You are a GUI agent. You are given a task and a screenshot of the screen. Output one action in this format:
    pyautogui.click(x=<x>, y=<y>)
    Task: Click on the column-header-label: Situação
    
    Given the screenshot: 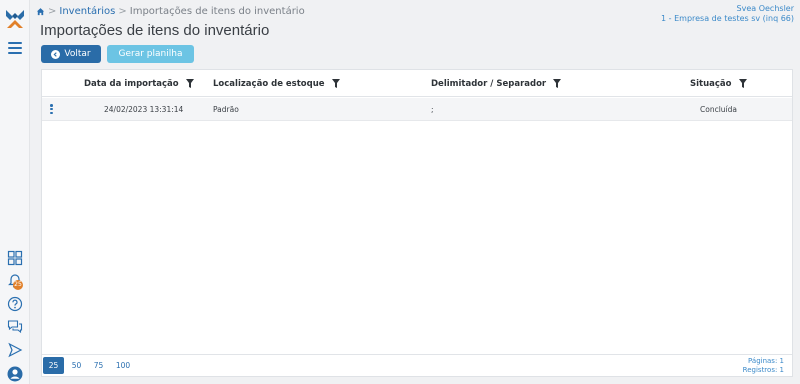 What is the action you would take?
    pyautogui.click(x=711, y=83)
    